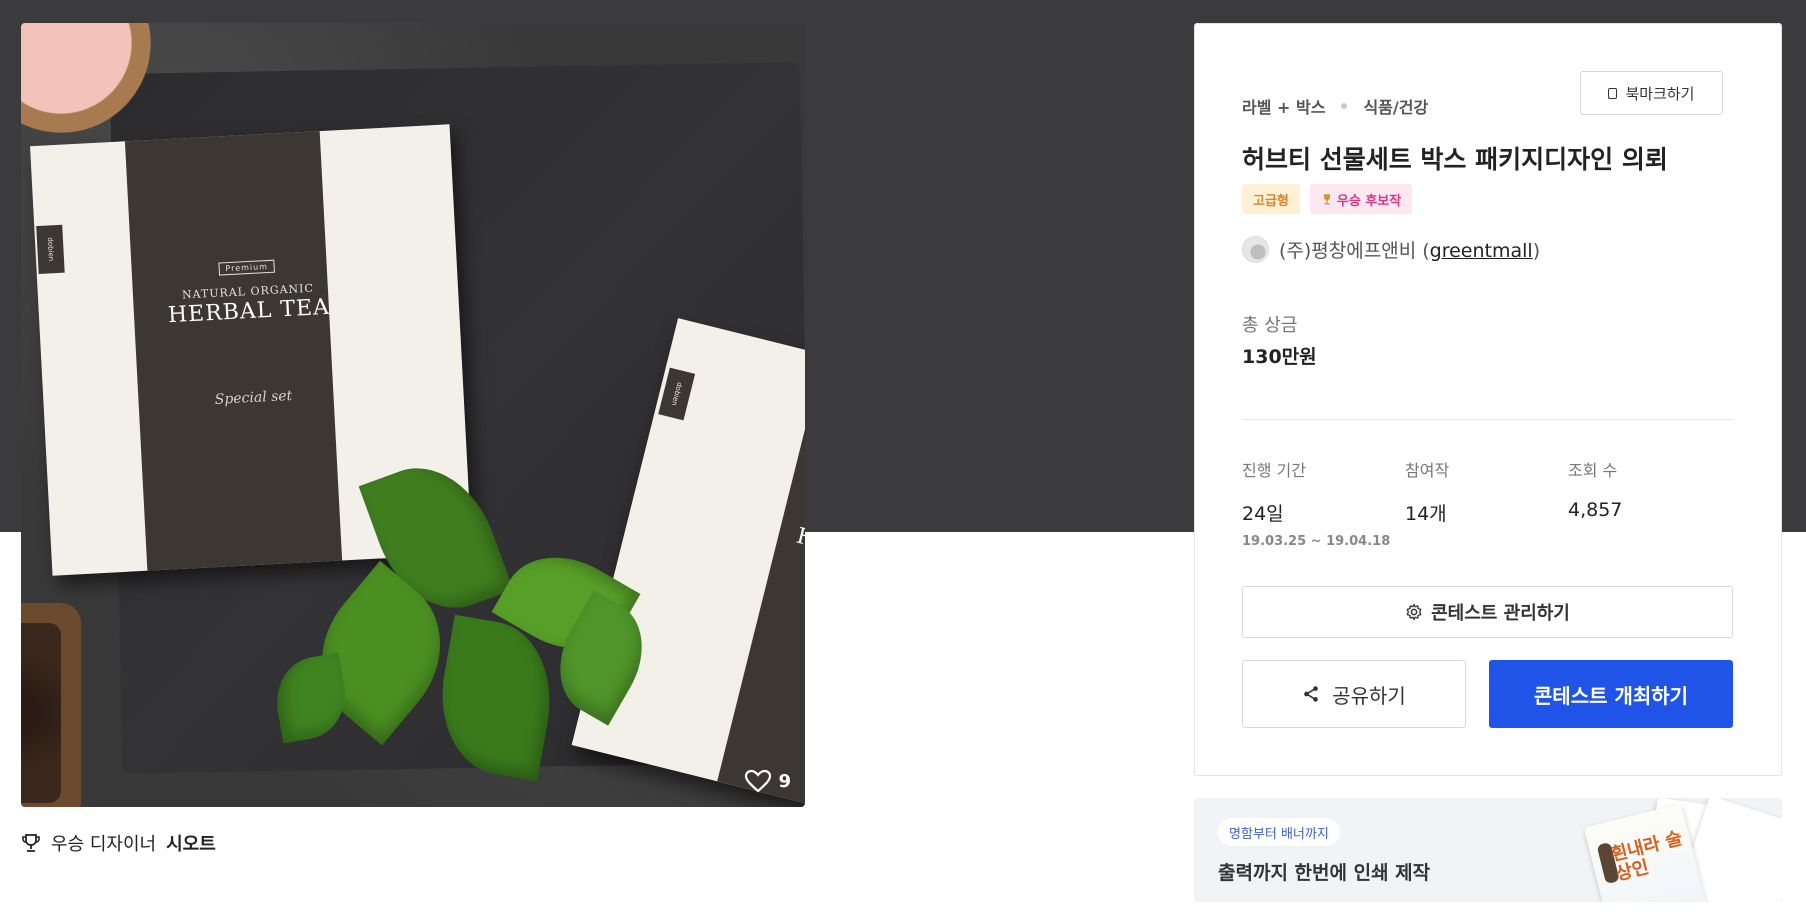 The height and width of the screenshot is (917, 1806). Describe the element at coordinates (1369, 201) in the screenshot. I see `winner-candidate-label: 우승 후보작` at that location.